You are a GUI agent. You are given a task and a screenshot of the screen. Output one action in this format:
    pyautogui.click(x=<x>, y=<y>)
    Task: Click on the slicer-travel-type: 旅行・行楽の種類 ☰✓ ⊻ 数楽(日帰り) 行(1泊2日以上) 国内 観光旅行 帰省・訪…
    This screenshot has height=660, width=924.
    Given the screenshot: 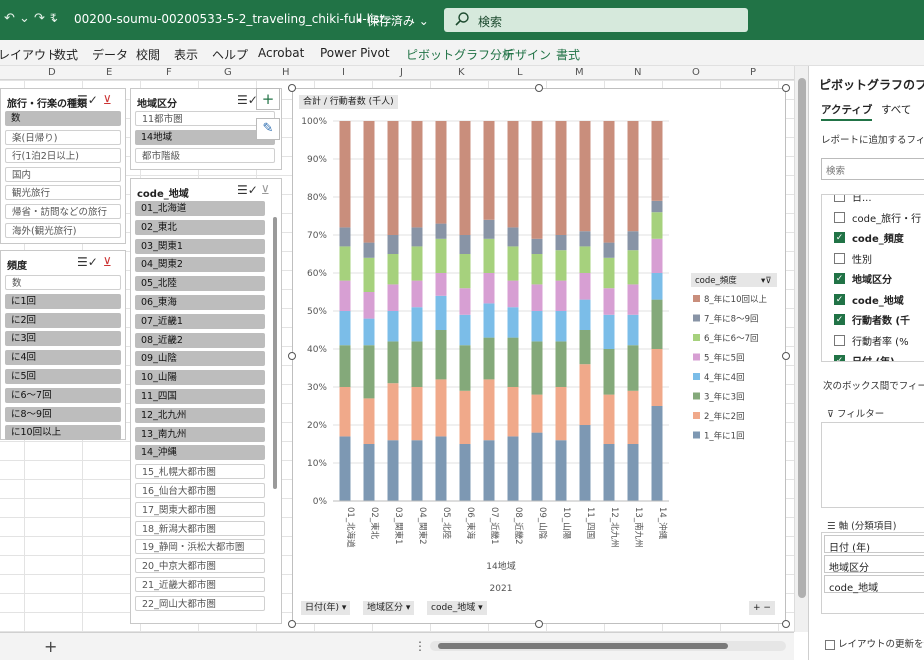 What is the action you would take?
    pyautogui.click(x=63, y=166)
    